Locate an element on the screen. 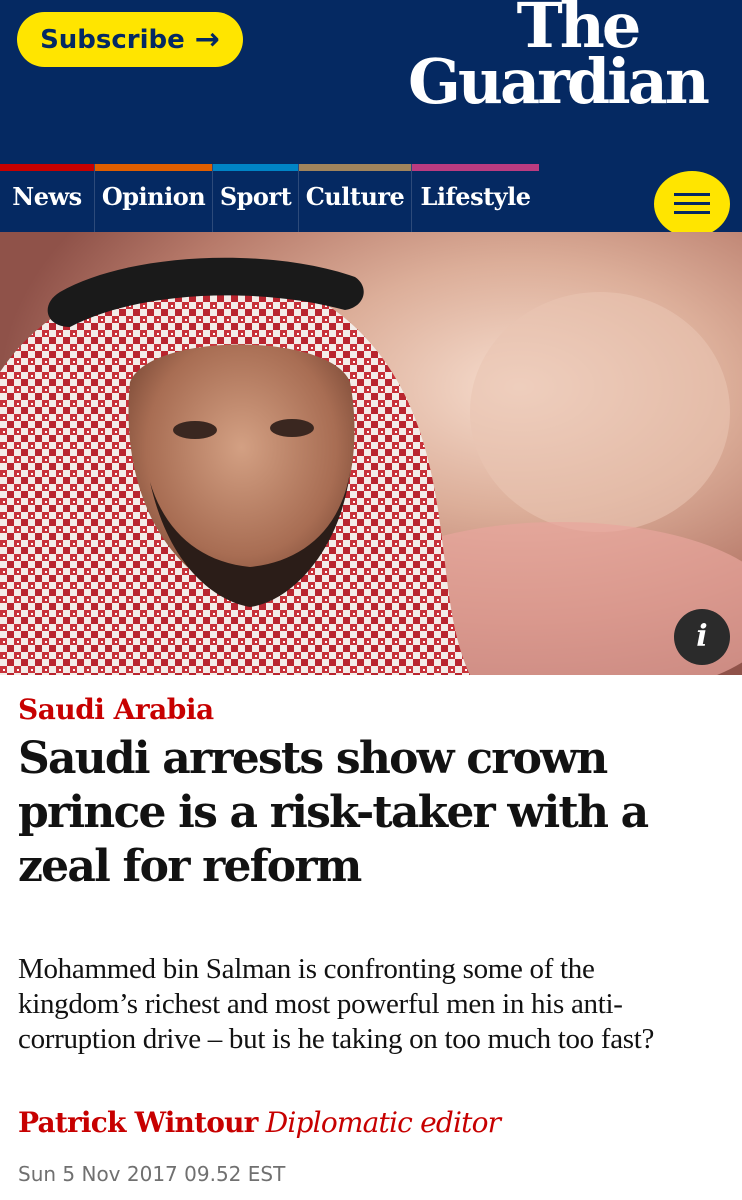  author-name: Patrick Wintour is located at coordinates (138, 1122).